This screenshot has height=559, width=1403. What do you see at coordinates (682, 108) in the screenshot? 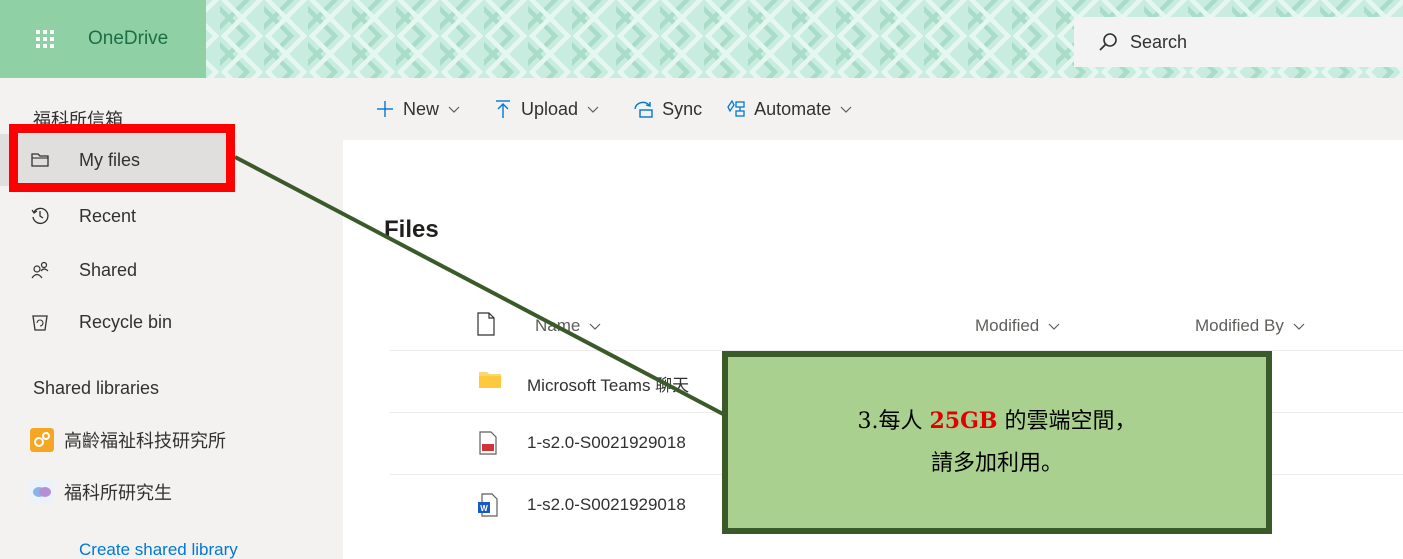
I see `sync-label: Sync` at bounding box center [682, 108].